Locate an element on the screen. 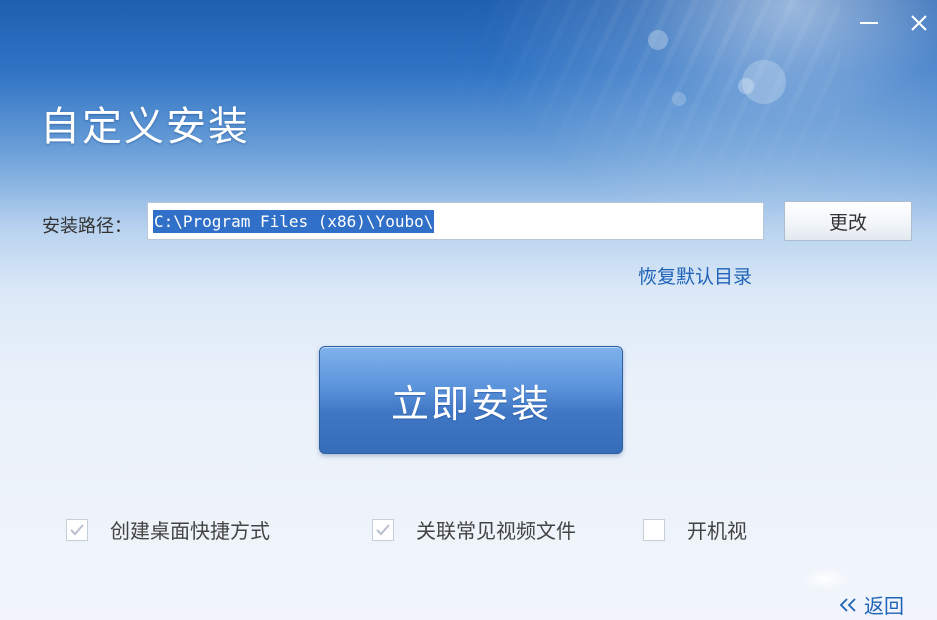  minimize-icon is located at coordinates (869, 23).